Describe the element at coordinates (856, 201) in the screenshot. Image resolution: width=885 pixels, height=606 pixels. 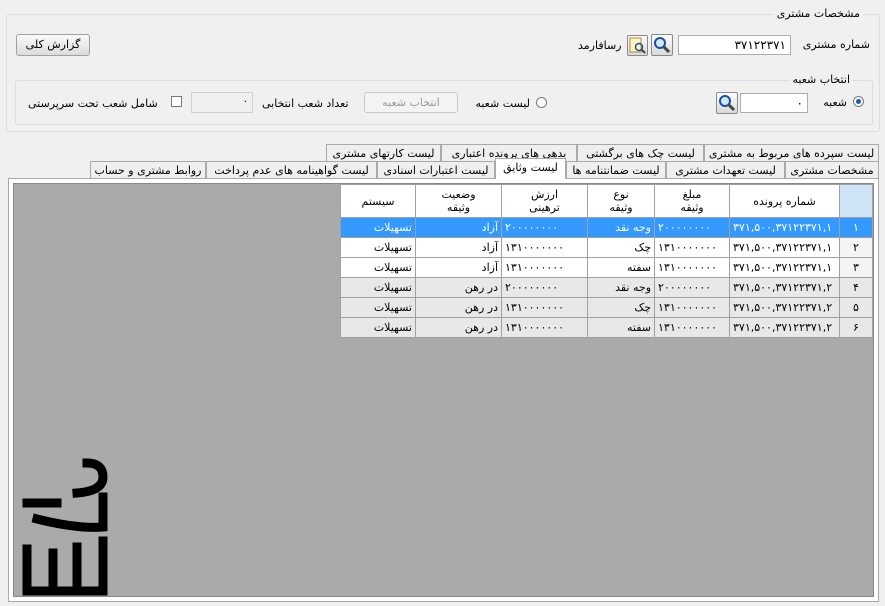
I see `corner-header-cell` at that location.